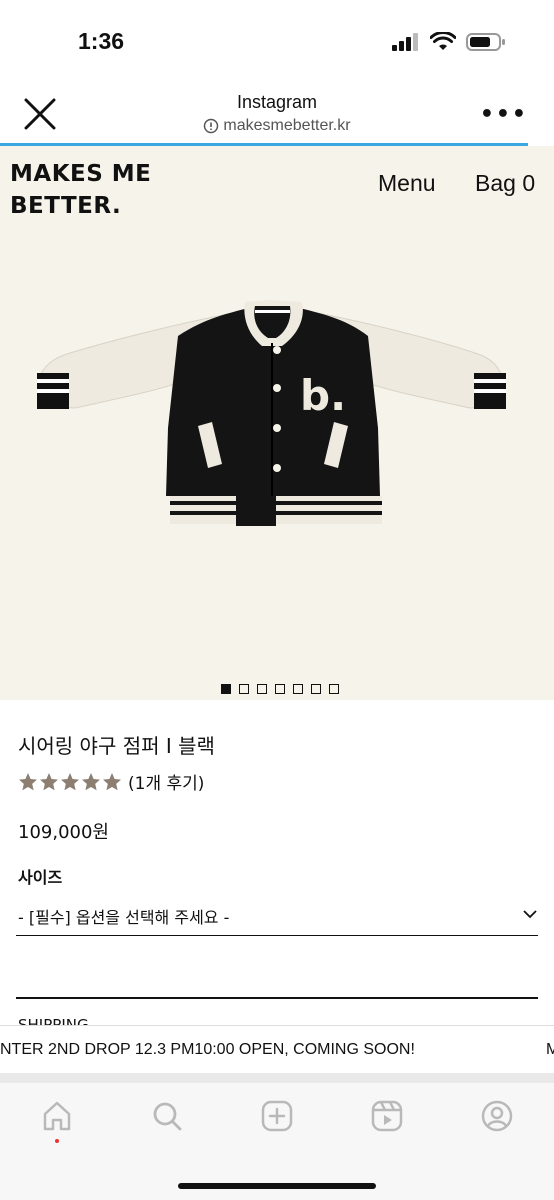 The width and height of the screenshot is (554, 1200). I want to click on signal-icon, so click(405, 42).